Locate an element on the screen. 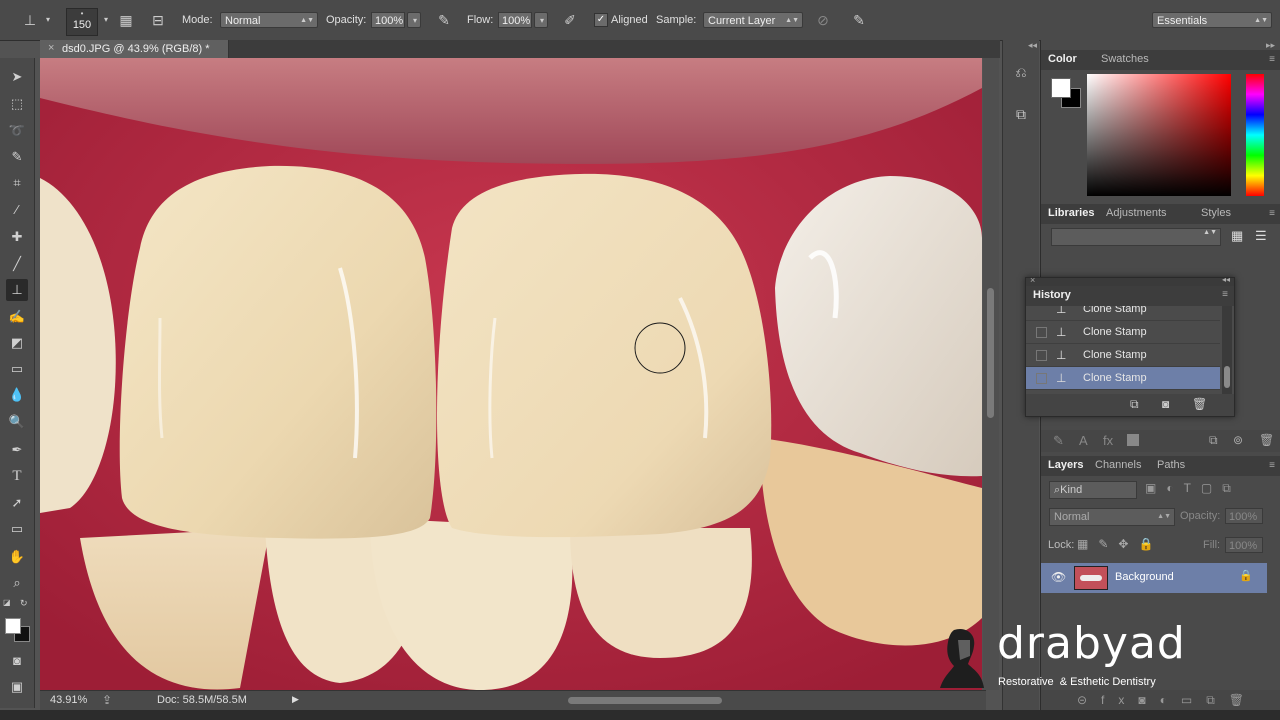 The height and width of the screenshot is (720, 1280). zoom-level: 43.91% is located at coordinates (68, 700).